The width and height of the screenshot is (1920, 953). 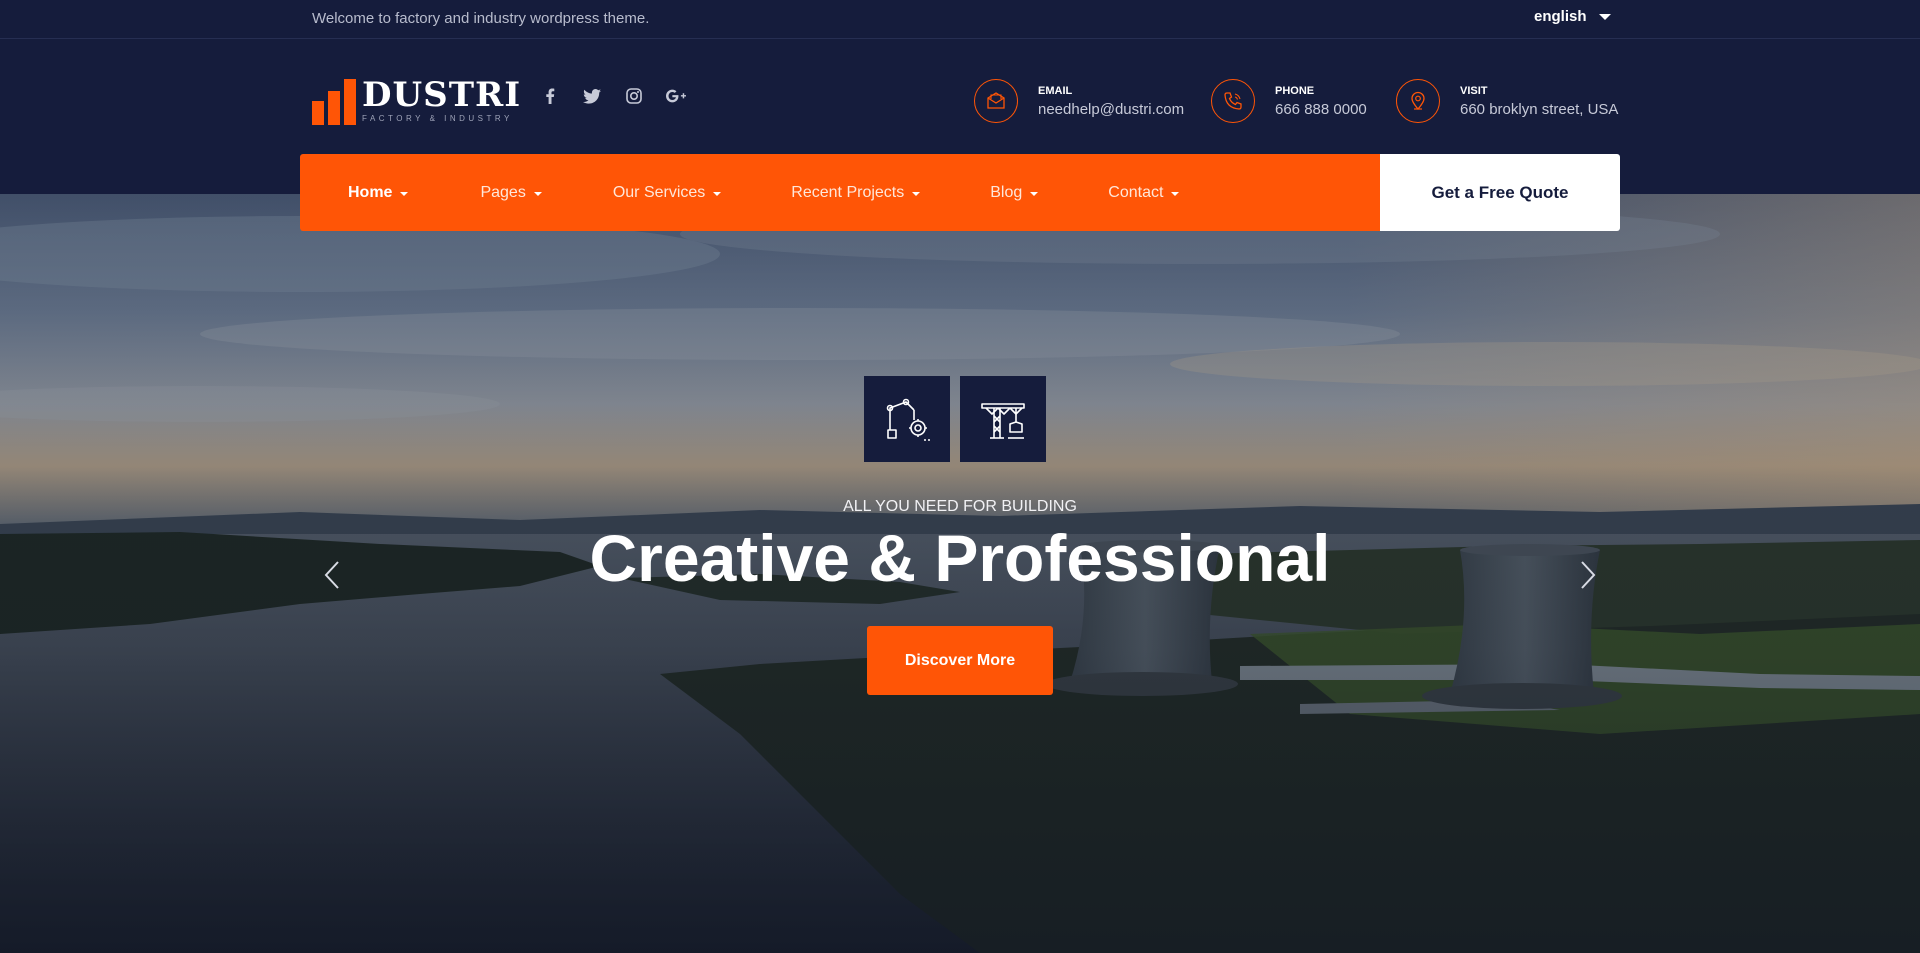 What do you see at coordinates (1136, 192) in the screenshot?
I see `nav-item-label: Contact` at bounding box center [1136, 192].